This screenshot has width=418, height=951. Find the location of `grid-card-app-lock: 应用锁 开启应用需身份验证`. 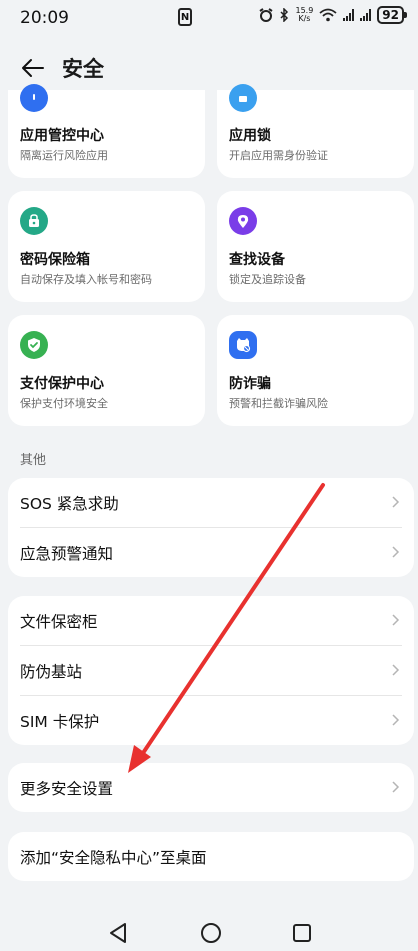

grid-card-app-lock: 应用锁 开启应用需身份验证 is located at coordinates (315, 131).